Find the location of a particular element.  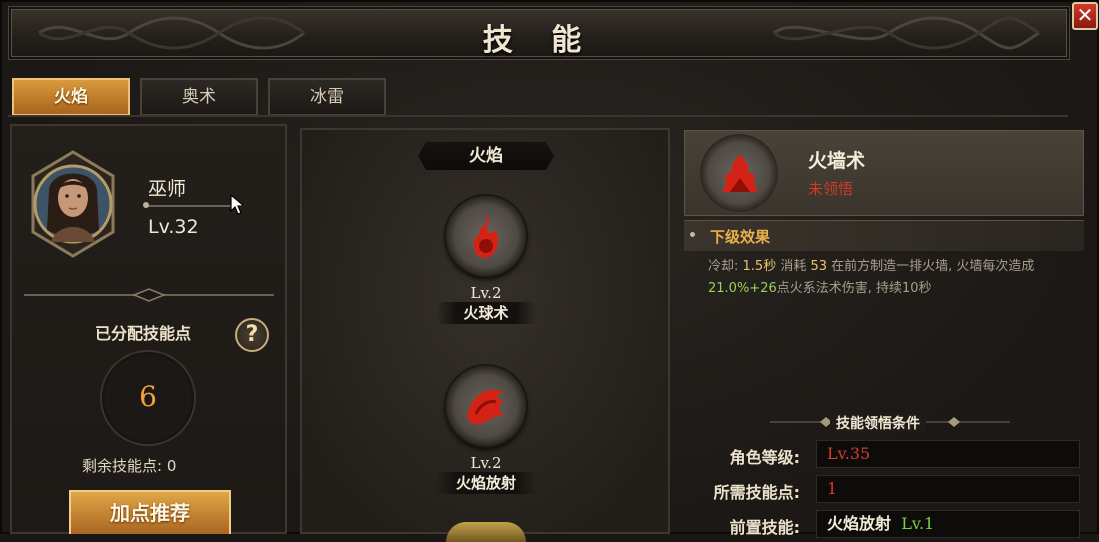

tab-divider is located at coordinates (538, 116).